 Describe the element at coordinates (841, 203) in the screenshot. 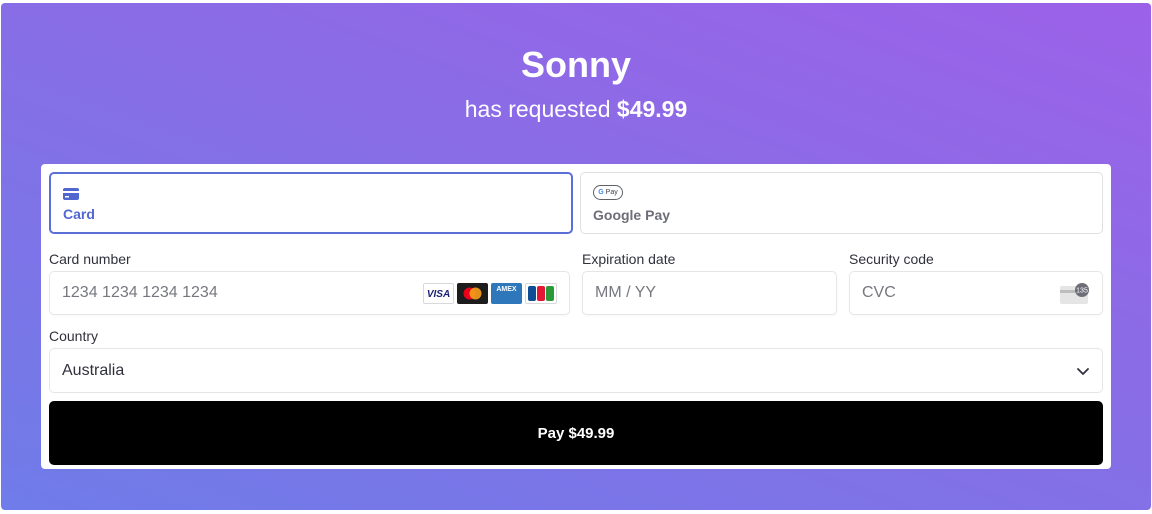

I see `tab-google-pay: G Pay Google Pay` at that location.